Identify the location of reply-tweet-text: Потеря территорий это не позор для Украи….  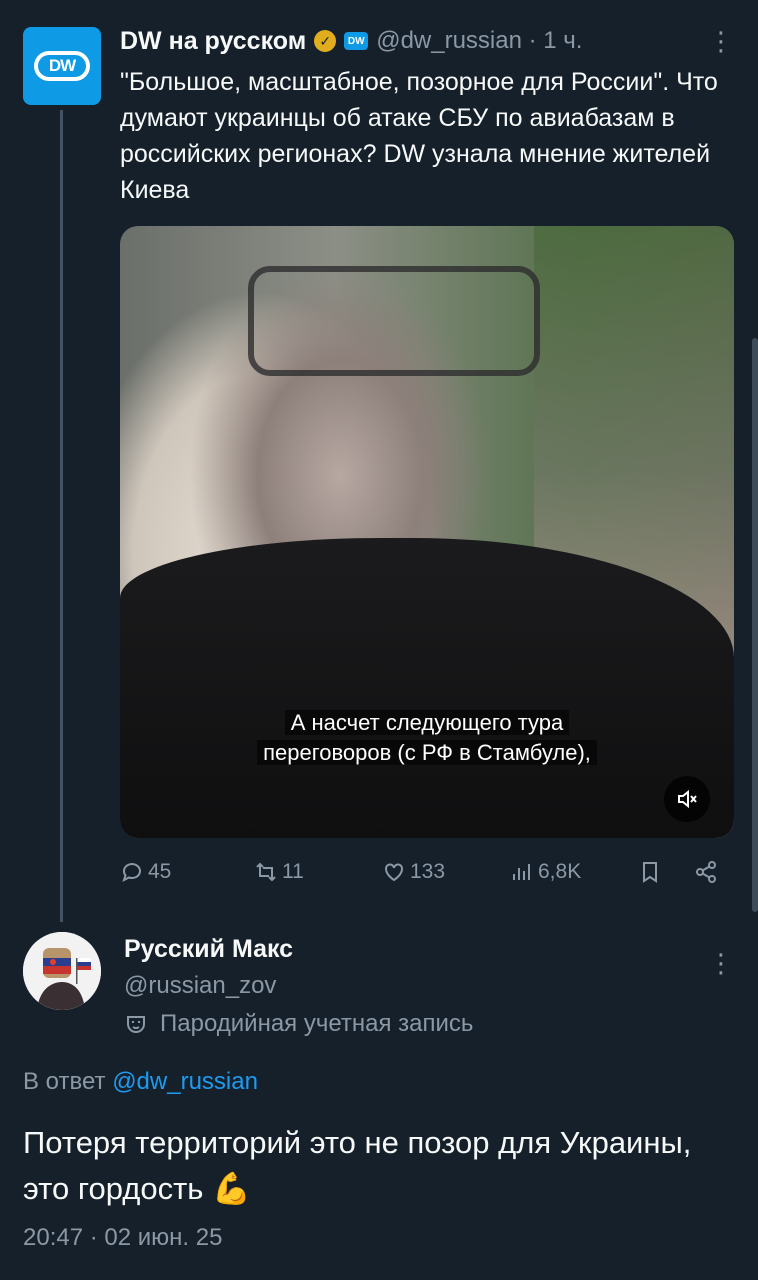
(357, 1165).